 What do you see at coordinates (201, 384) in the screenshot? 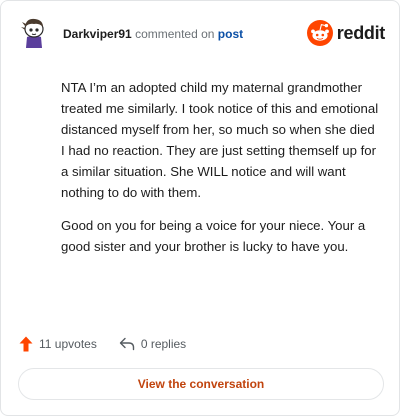
I see `view-conversation-button: View the conversation` at bounding box center [201, 384].